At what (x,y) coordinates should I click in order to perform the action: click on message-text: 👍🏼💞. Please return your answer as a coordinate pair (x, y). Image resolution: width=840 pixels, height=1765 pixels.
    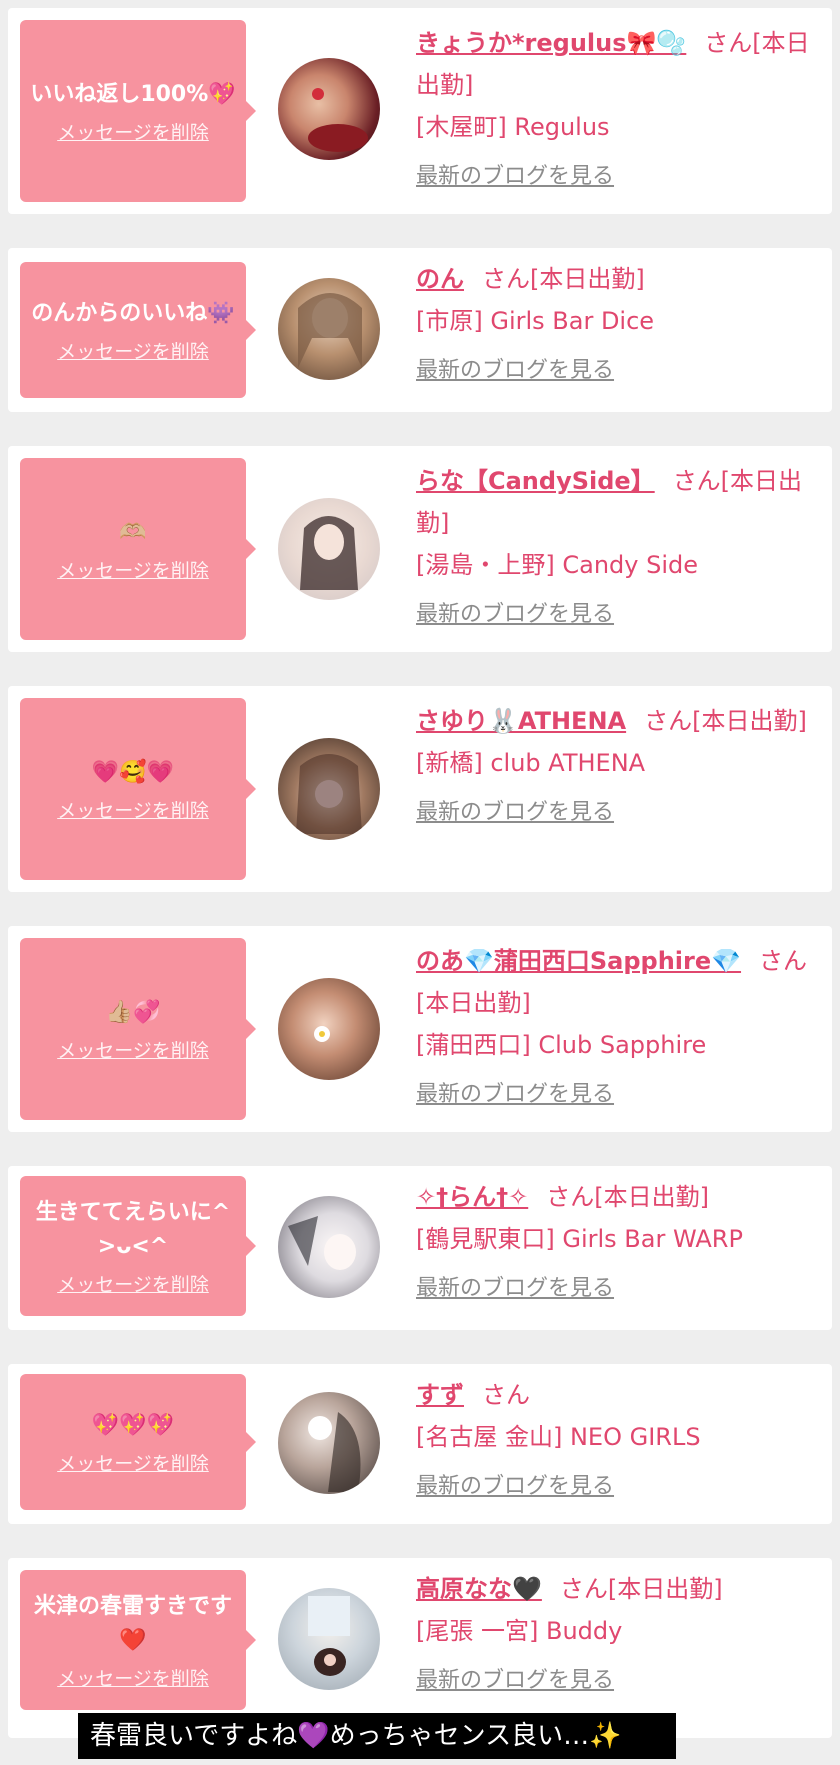
    Looking at the image, I should click on (133, 1012).